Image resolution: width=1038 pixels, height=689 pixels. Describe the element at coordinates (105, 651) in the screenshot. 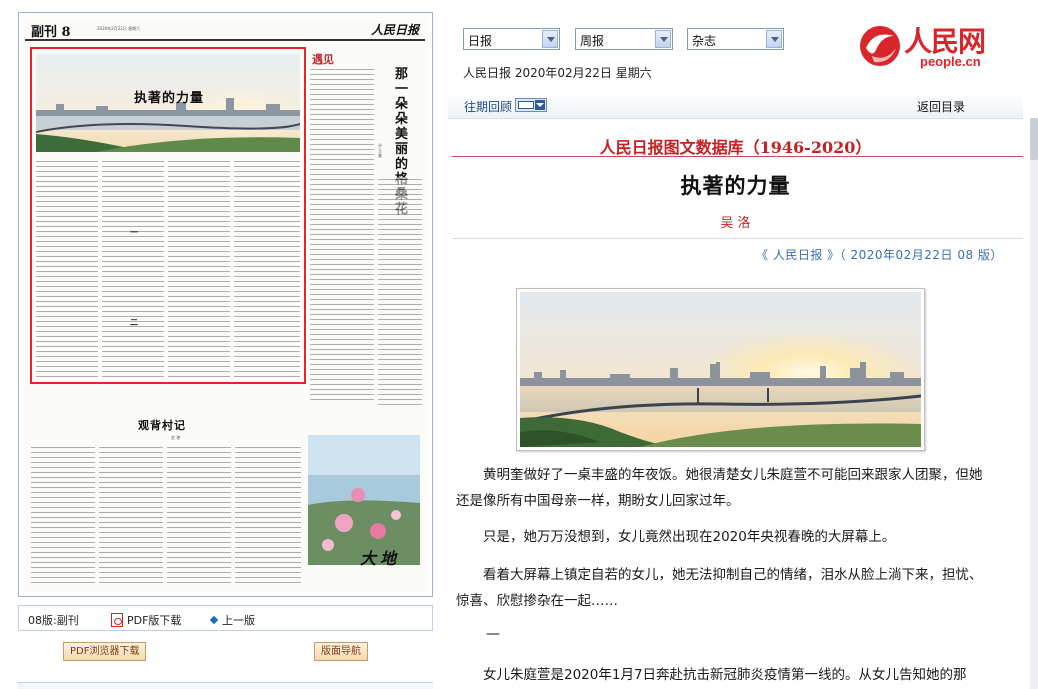

I see `pdf-reader-download-button: PDF浏览器下载` at that location.